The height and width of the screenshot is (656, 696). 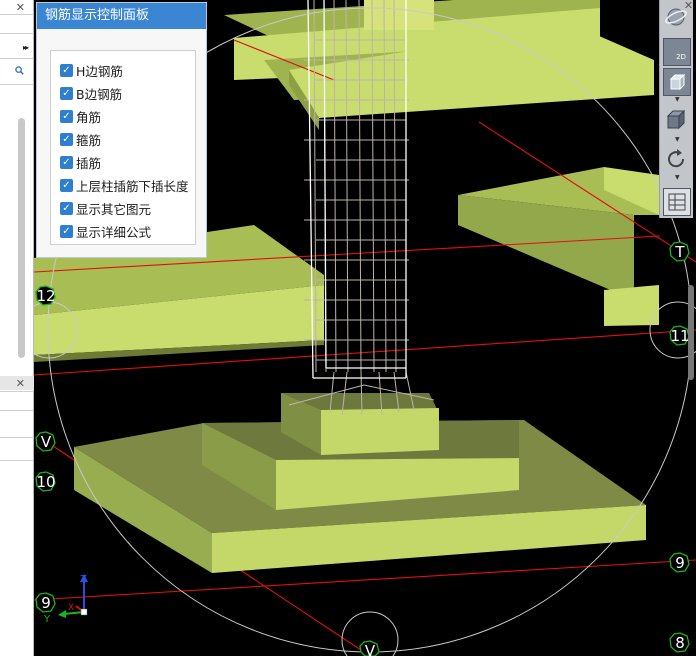 I want to click on option-label: B边钢筋, so click(x=99, y=94).